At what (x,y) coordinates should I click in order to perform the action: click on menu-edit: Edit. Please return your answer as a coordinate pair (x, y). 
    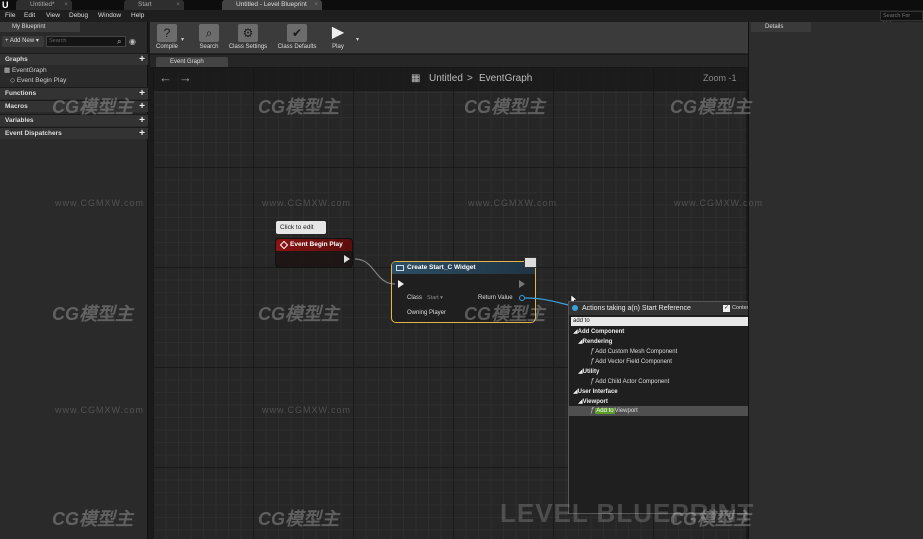
    Looking at the image, I should click on (29, 16).